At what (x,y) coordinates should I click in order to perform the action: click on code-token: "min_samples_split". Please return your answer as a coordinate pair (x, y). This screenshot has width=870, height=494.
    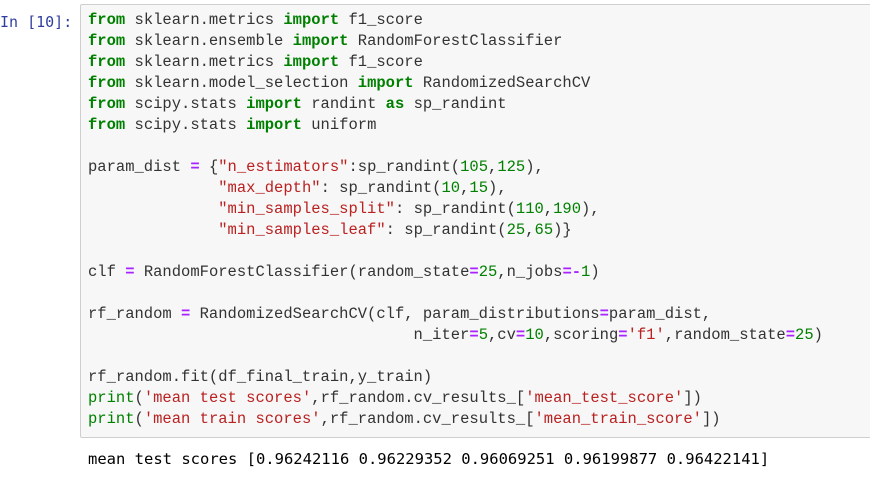
    Looking at the image, I should click on (306, 209).